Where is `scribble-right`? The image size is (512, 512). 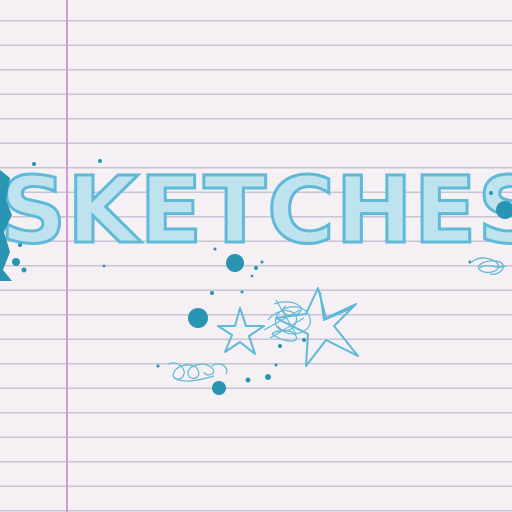 scribble-right is located at coordinates (489, 266).